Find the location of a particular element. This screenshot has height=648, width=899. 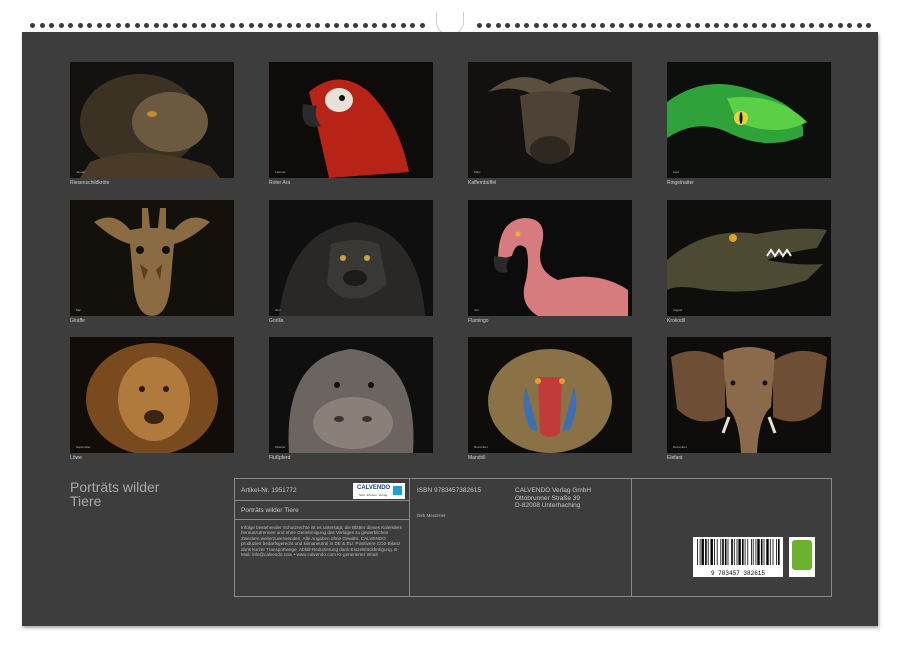

eco-label: eco is located at coordinates (802, 573).